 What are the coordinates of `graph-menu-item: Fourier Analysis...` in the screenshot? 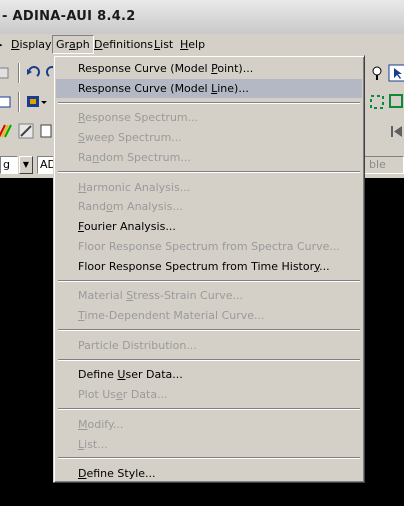 It's located at (209, 226).